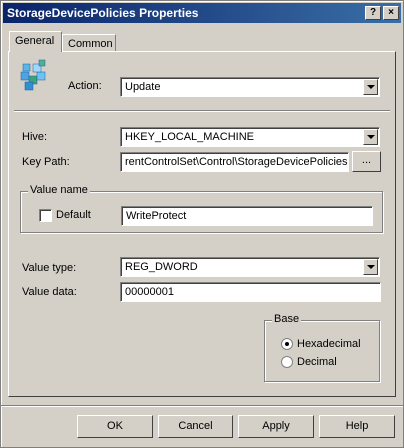 This screenshot has width=404, height=448. I want to click on tab-general-label: General, so click(35, 41).